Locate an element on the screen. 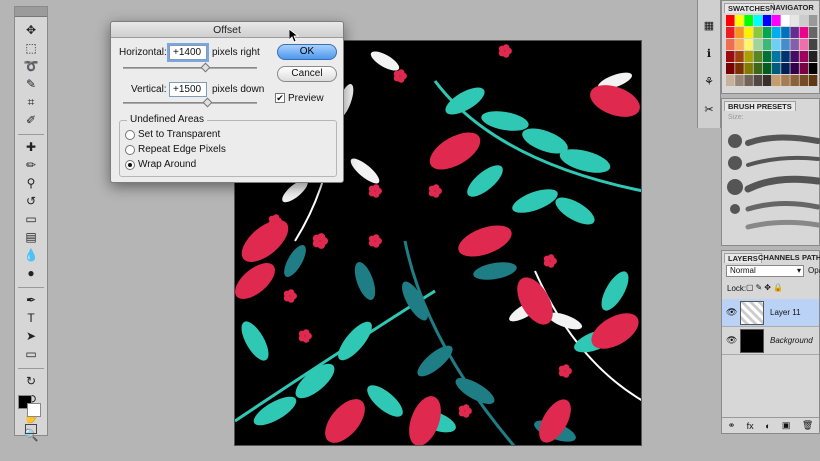 This screenshot has height=461, width=820. trash-icon: 🗑 is located at coordinates (807, 425).